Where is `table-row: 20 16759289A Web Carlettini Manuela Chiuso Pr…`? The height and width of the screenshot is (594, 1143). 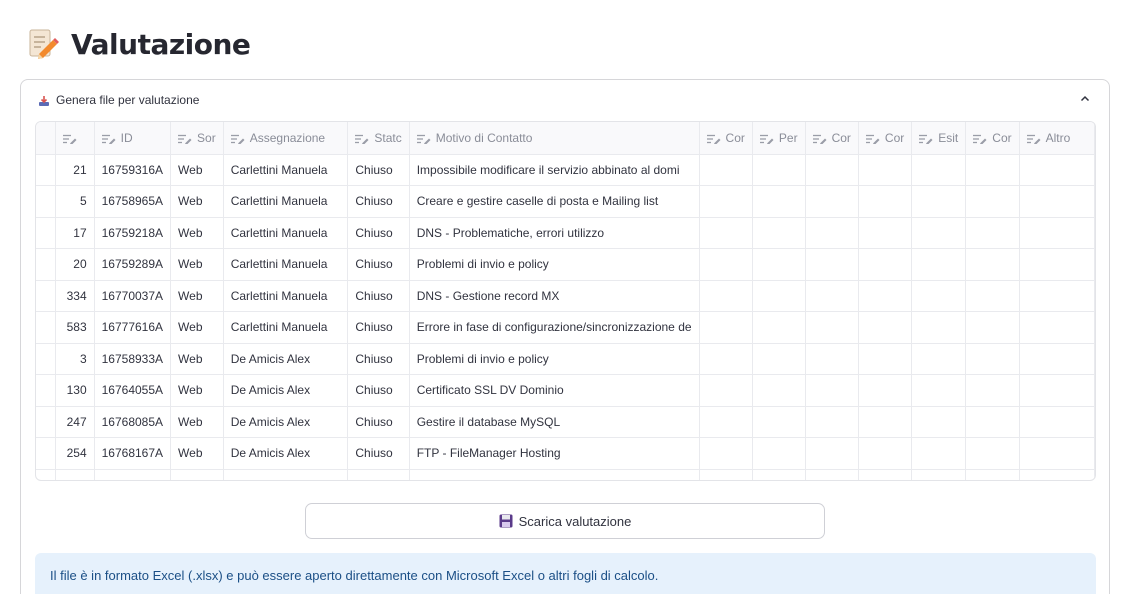 table-row: 20 16759289A Web Carlettini Manuela Chiuso Pr… is located at coordinates (565, 264).